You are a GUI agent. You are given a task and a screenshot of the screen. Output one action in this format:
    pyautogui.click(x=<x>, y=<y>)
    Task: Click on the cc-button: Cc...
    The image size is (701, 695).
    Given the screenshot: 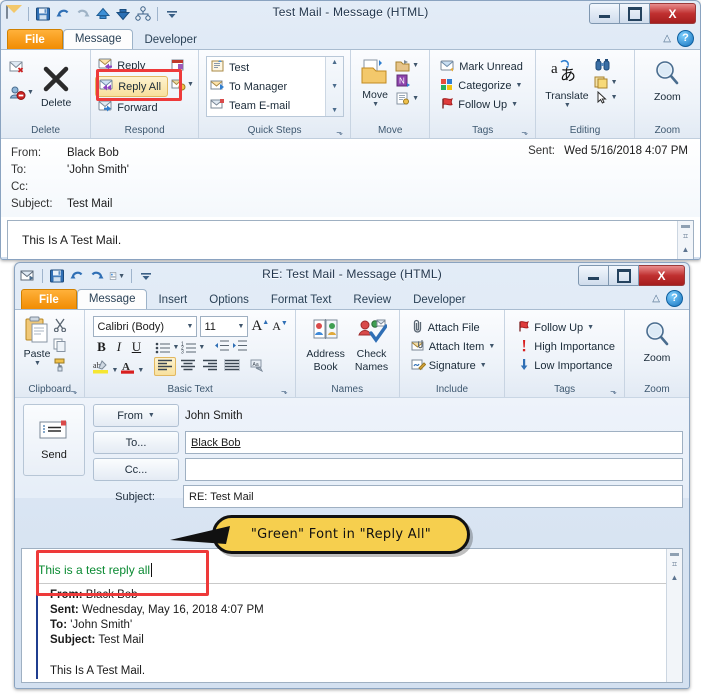 What is the action you would take?
    pyautogui.click(x=136, y=469)
    